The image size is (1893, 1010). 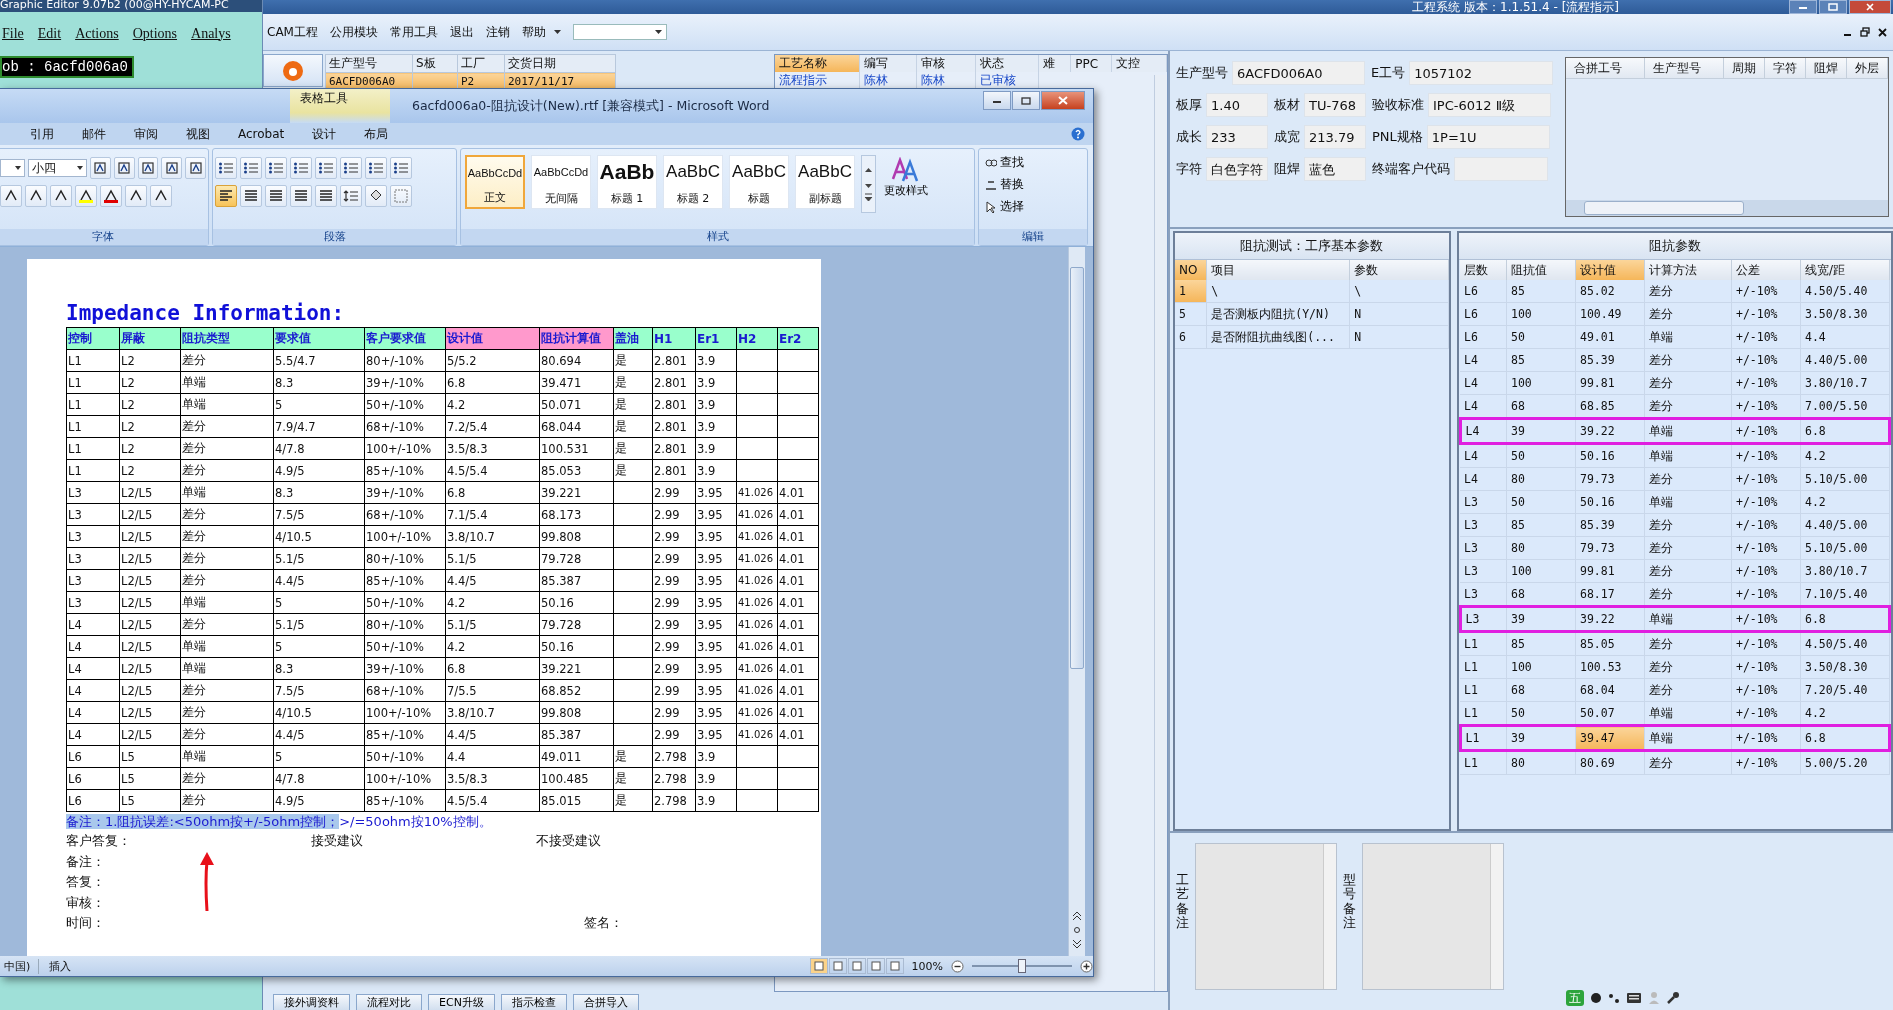 I want to click on zoom-in-icon, so click(x=1086, y=966).